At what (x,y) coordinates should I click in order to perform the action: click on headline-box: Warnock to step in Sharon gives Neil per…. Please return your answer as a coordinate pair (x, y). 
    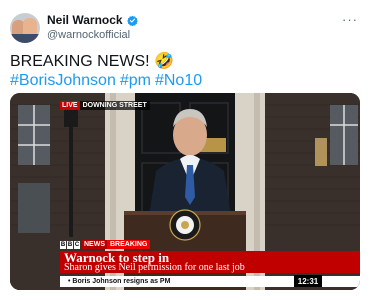
    Looking at the image, I should click on (210, 262).